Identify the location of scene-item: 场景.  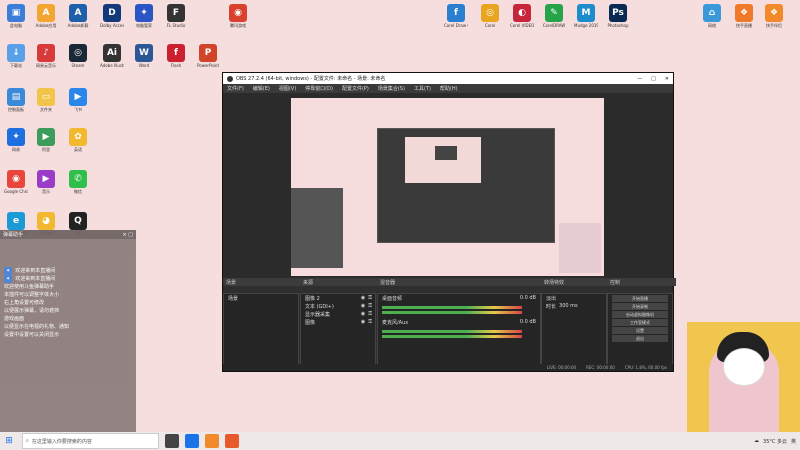
(261, 298).